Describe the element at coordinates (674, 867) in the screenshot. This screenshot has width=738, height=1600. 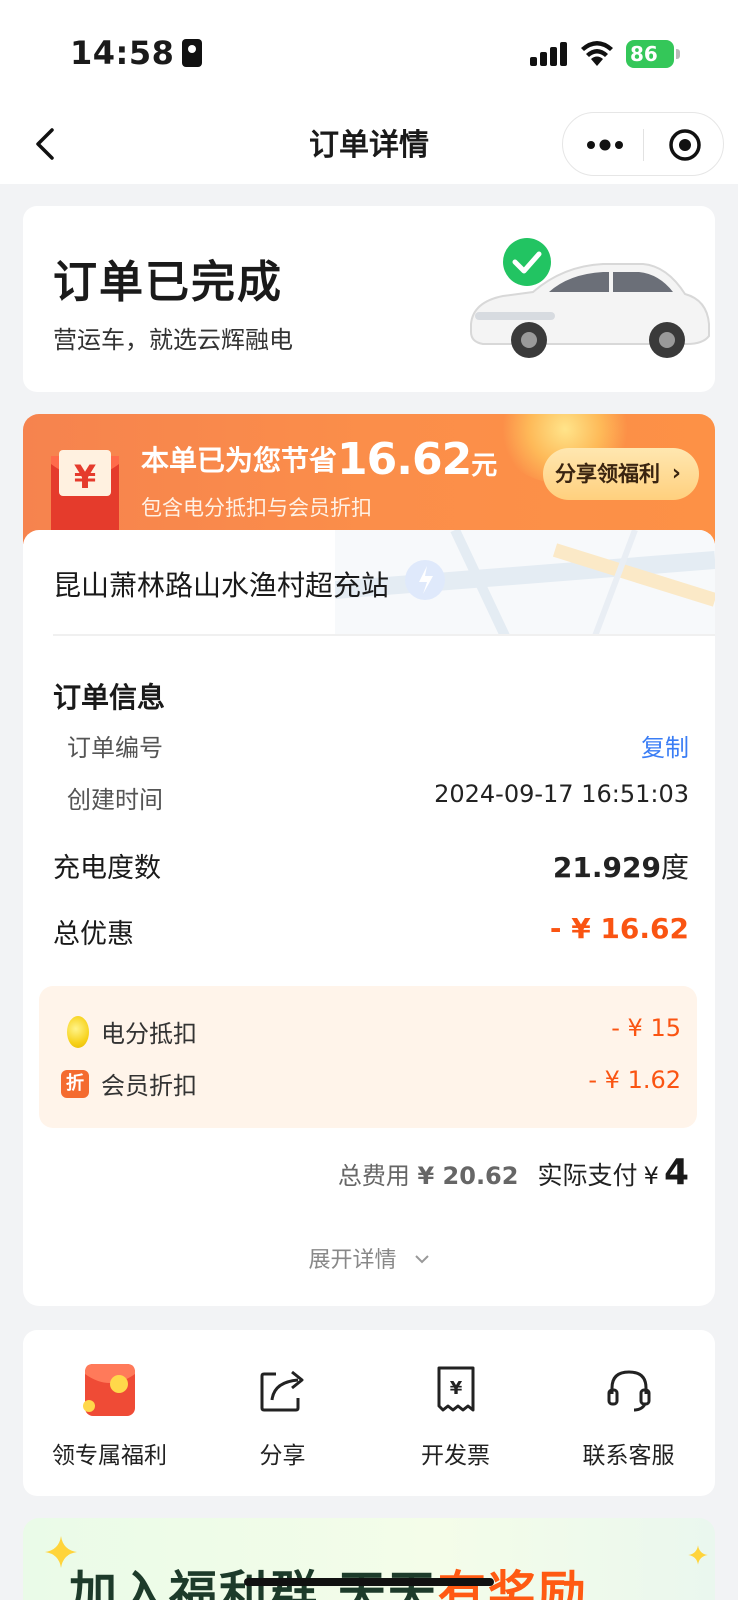
I see `kwh-unit: 度` at that location.